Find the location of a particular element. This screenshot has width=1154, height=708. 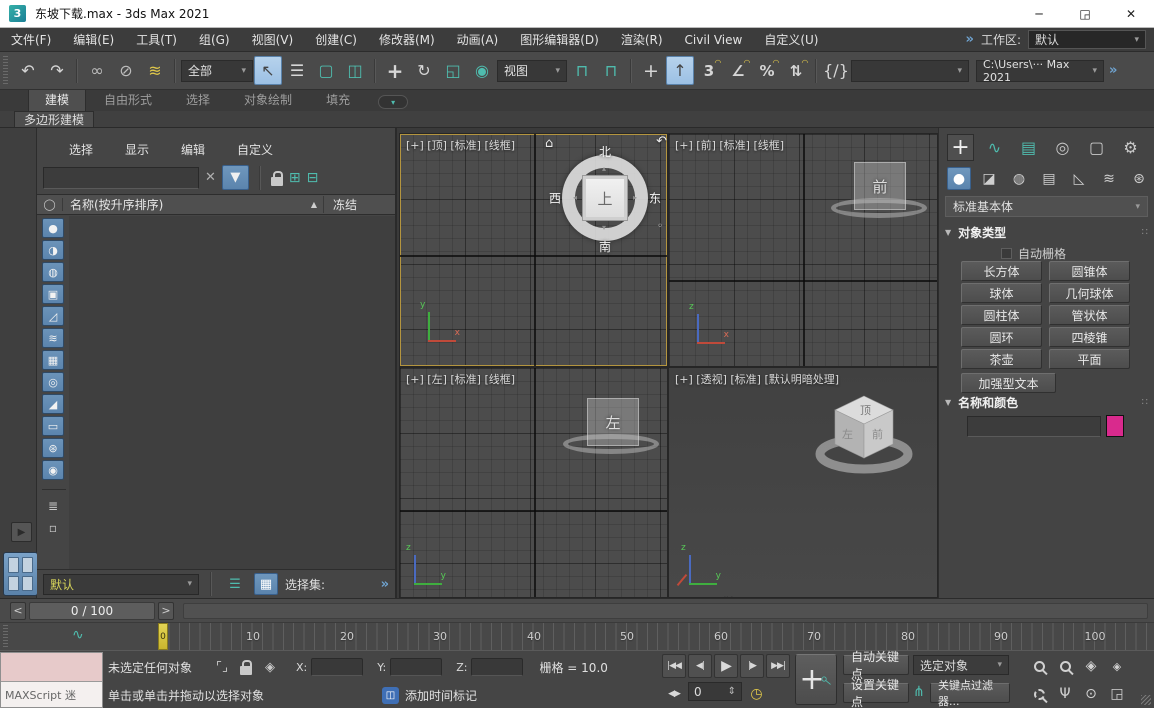

rotate-arc-icon: ↶ is located at coordinates (661, 141).